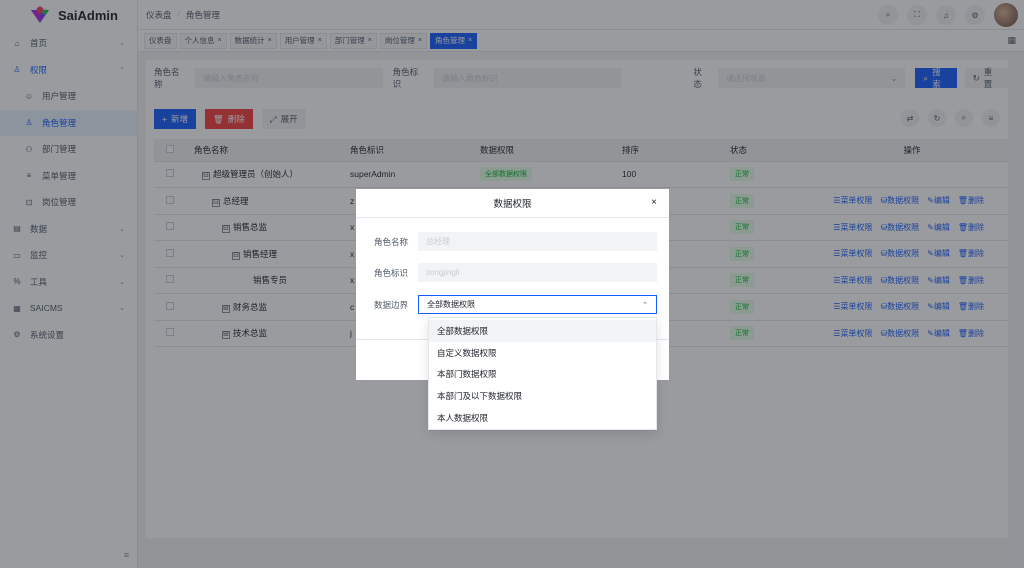  Describe the element at coordinates (542, 353) in the screenshot. I see `data-scope-option: 自定义数据权限` at that location.